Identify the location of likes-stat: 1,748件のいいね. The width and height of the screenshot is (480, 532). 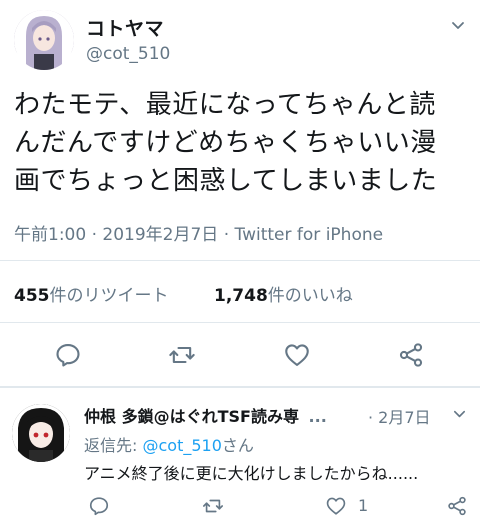
(283, 293).